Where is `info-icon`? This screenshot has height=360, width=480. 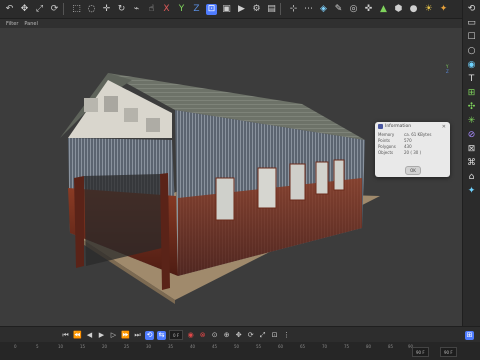
info-icon is located at coordinates (380, 126).